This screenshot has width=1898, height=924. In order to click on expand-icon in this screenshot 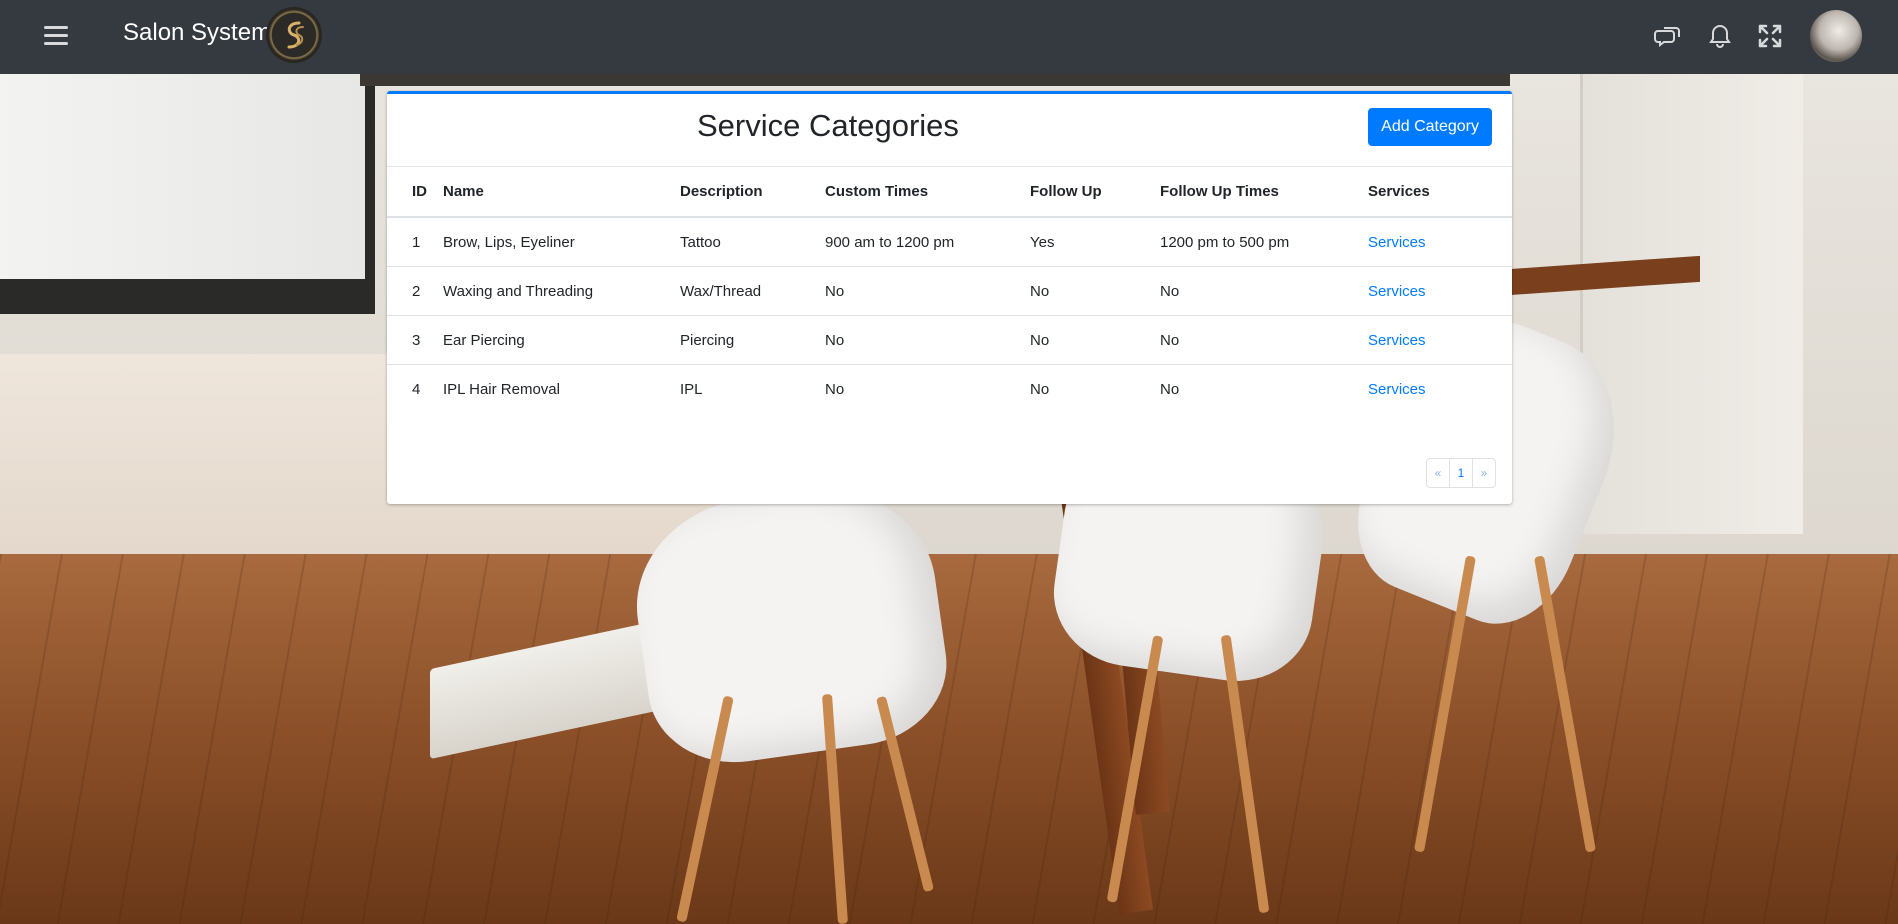, I will do `click(1770, 36)`.